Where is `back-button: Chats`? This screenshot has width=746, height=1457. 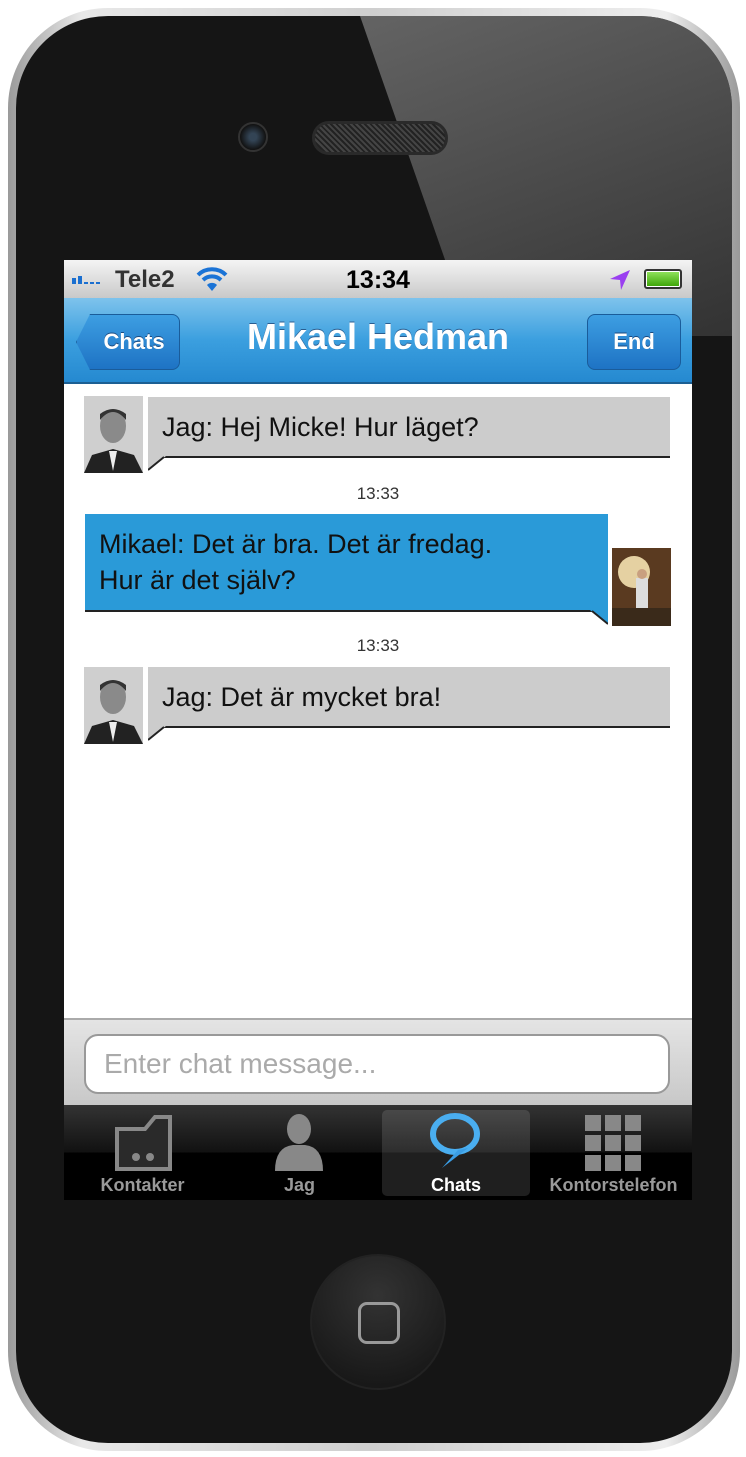
back-button: Chats is located at coordinates (128, 342).